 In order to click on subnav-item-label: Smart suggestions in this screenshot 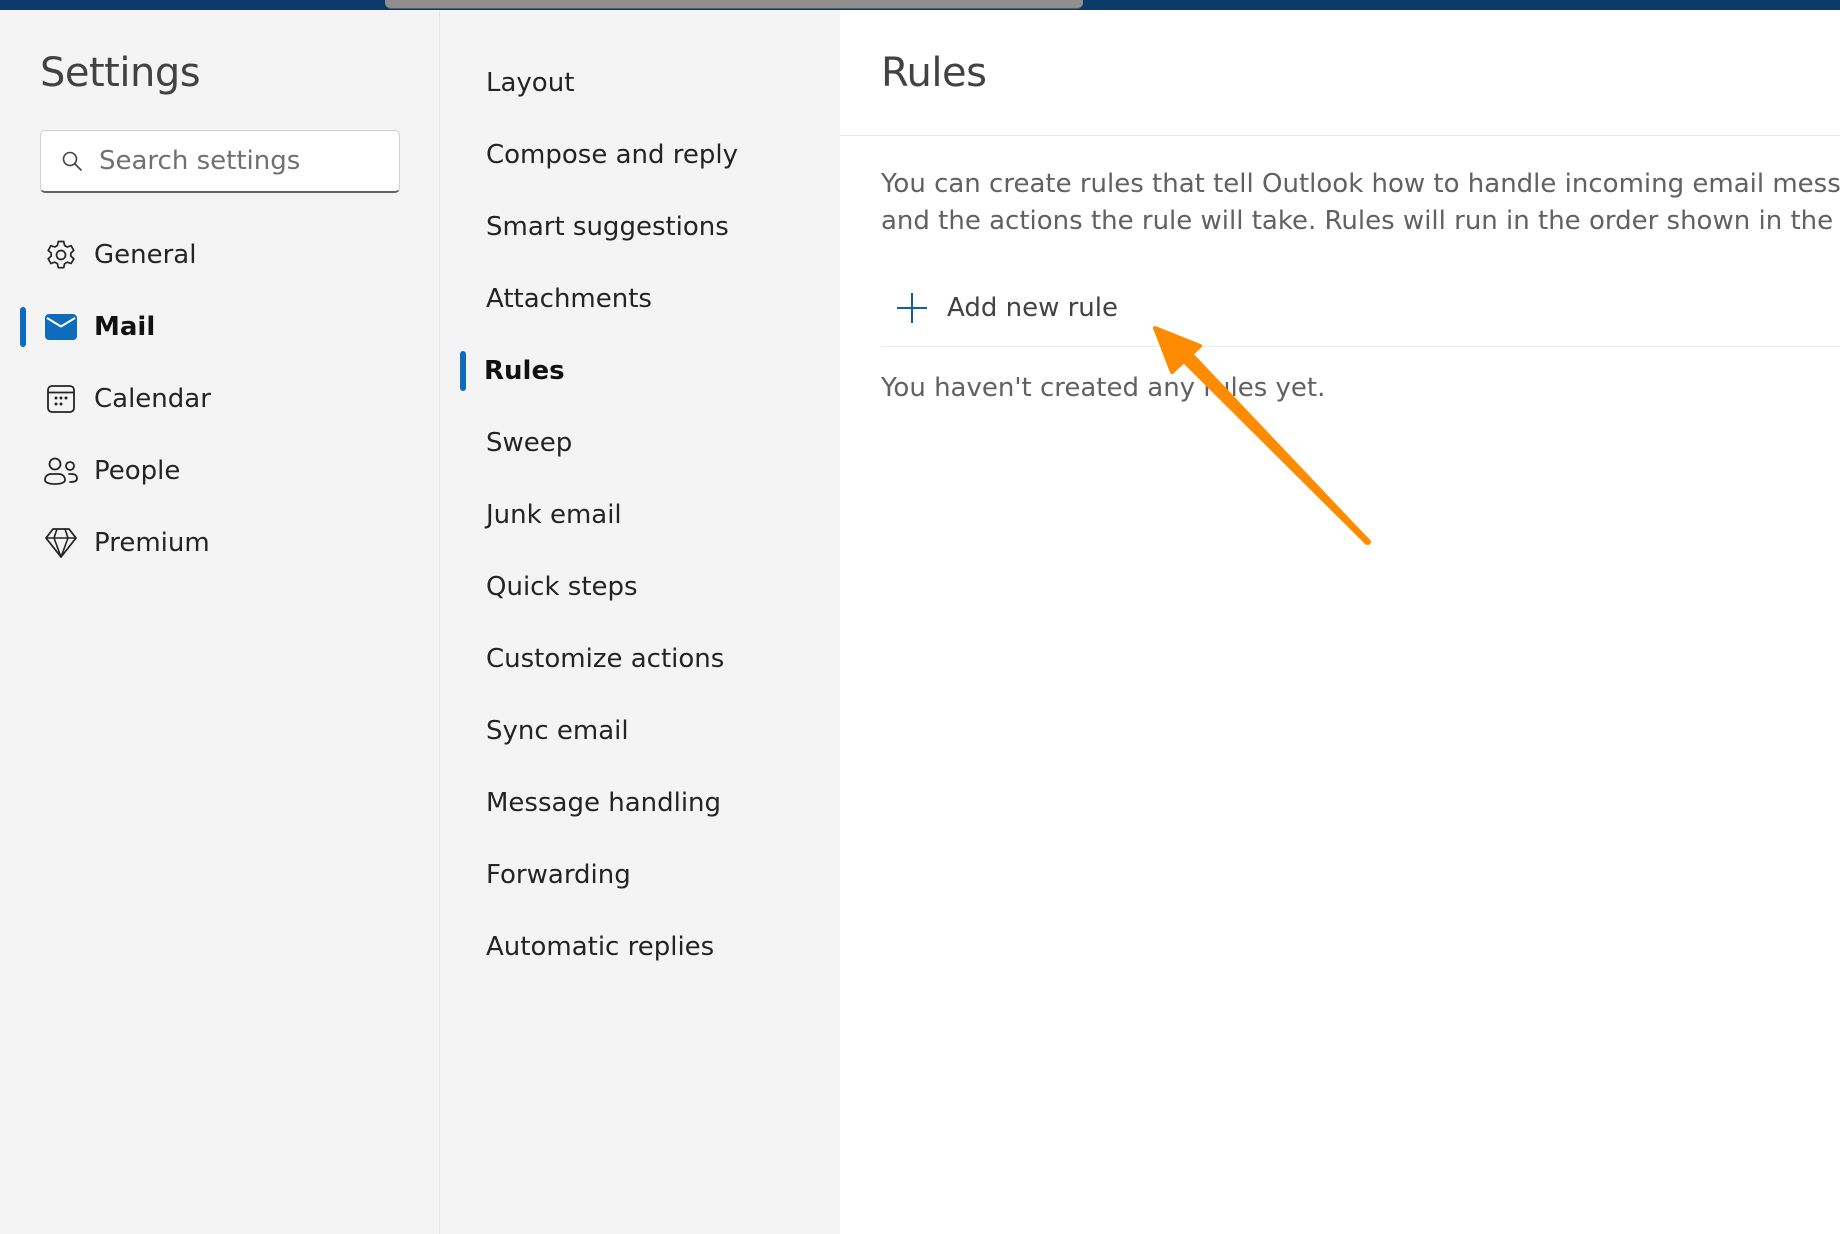, I will do `click(607, 227)`.